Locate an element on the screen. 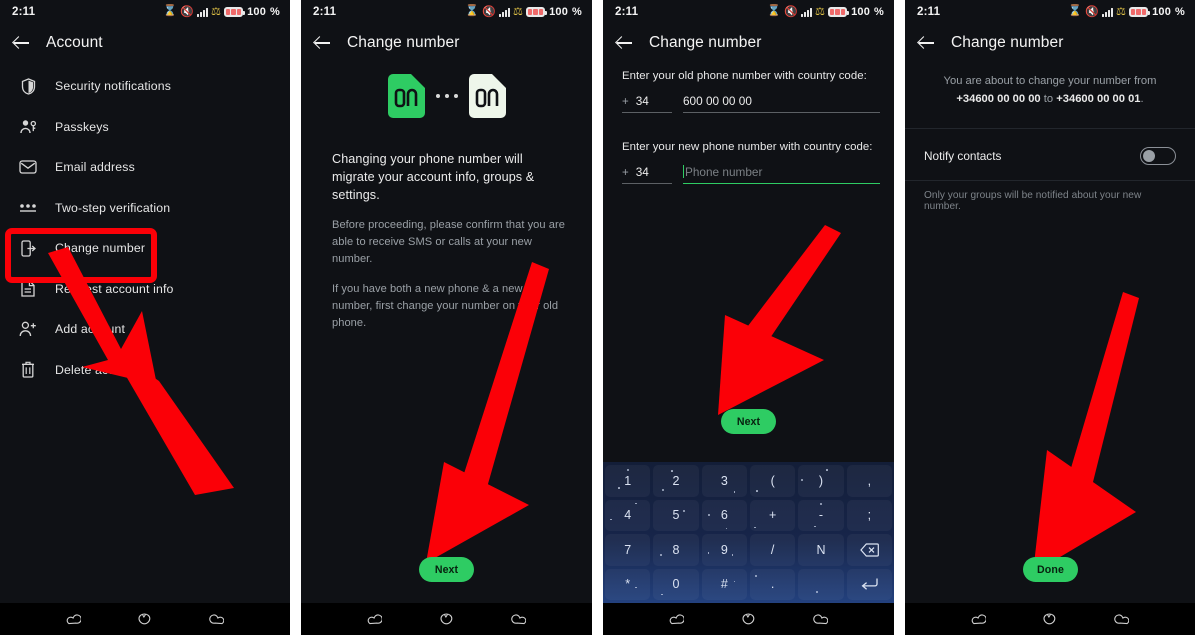  new-phone-number-placeholder: Phone number is located at coordinates (724, 172).